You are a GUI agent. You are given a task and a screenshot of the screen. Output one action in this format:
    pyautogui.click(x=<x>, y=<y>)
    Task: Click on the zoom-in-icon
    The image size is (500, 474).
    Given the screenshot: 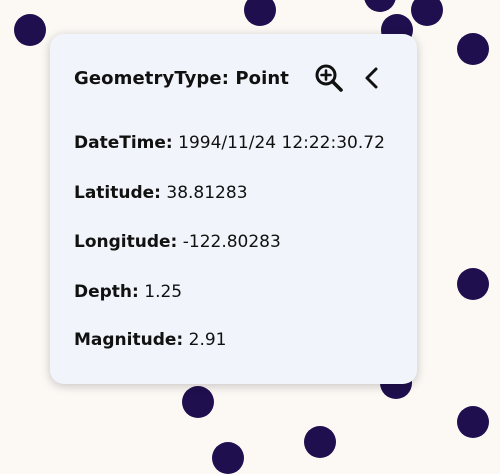 What is the action you would take?
    pyautogui.click(x=329, y=78)
    